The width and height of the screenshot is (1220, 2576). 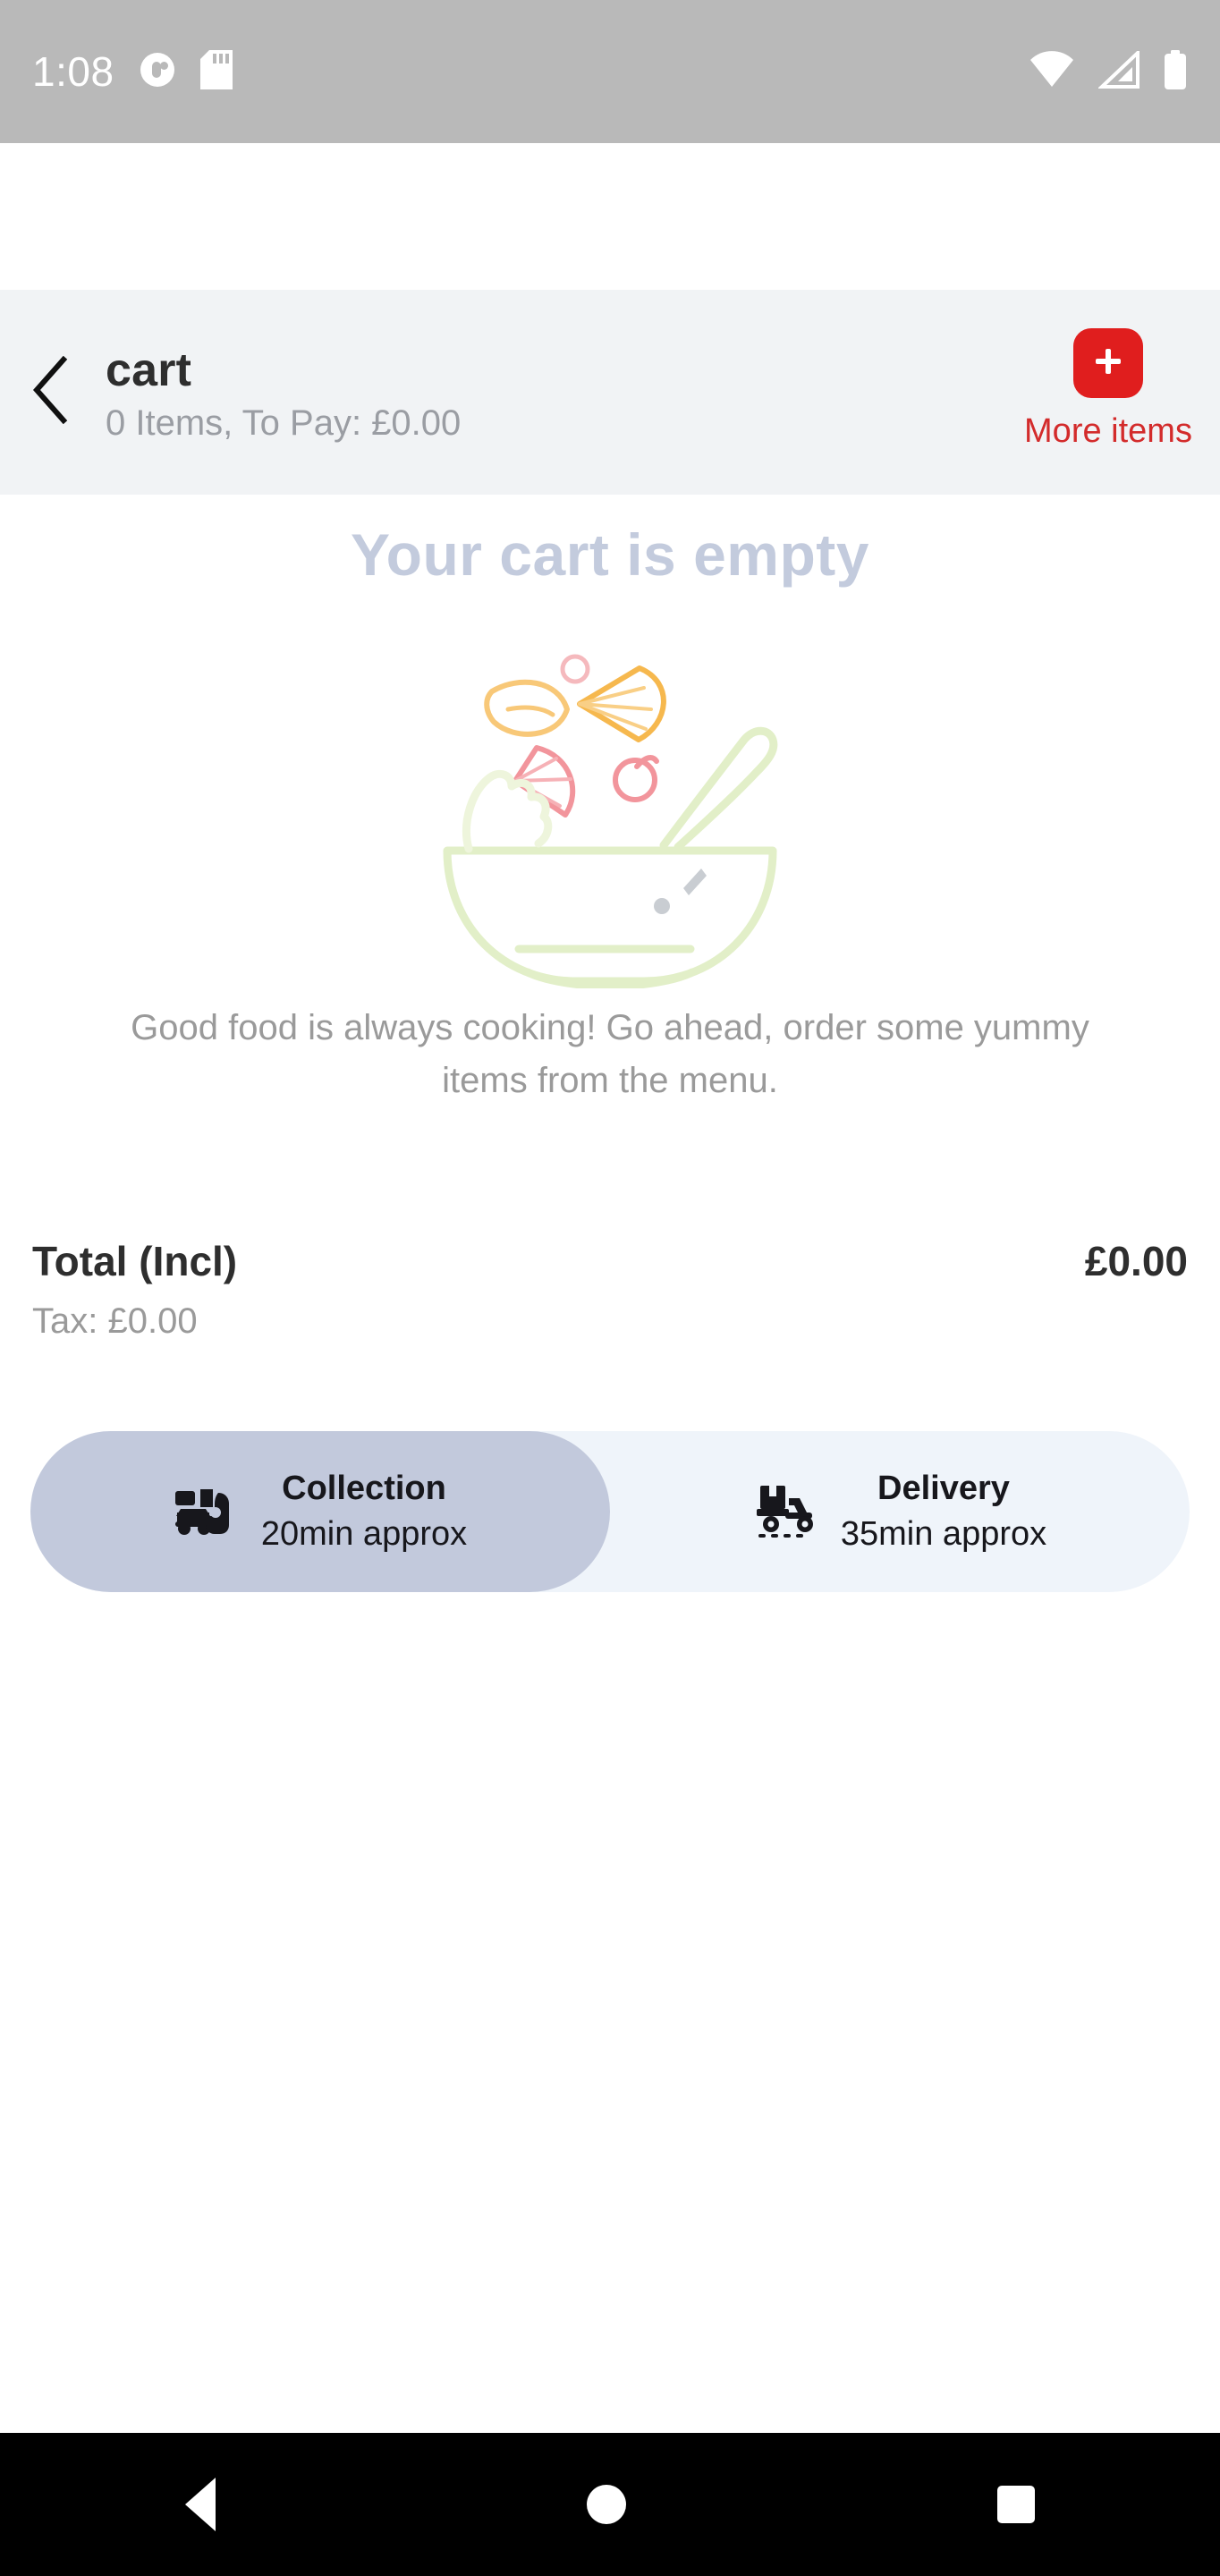 What do you see at coordinates (216, 71) in the screenshot?
I see `sd-card-icon` at bounding box center [216, 71].